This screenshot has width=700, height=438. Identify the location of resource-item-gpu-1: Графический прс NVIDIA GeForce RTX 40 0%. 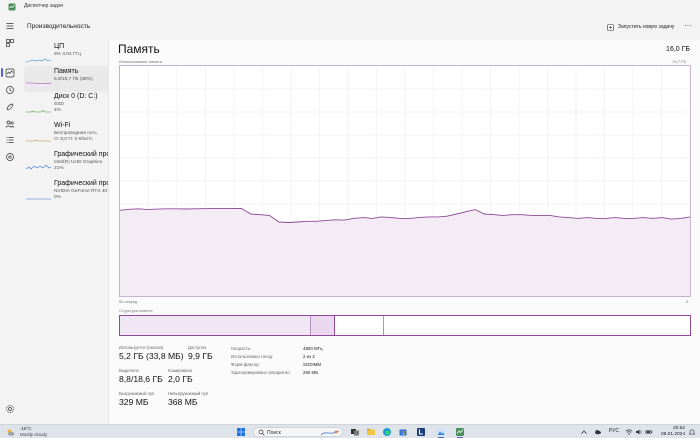
(67, 191).